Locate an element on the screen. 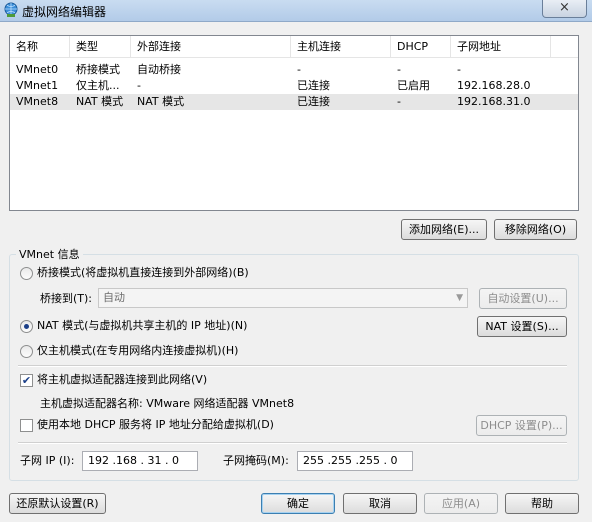 The height and width of the screenshot is (522, 592). cell-name: VMnet0 is located at coordinates (37, 69).